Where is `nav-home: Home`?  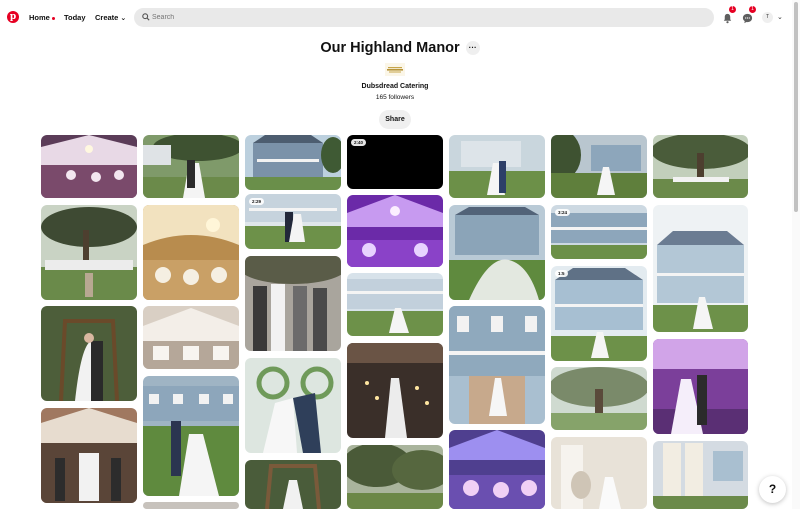 nav-home: Home is located at coordinates (42, 17).